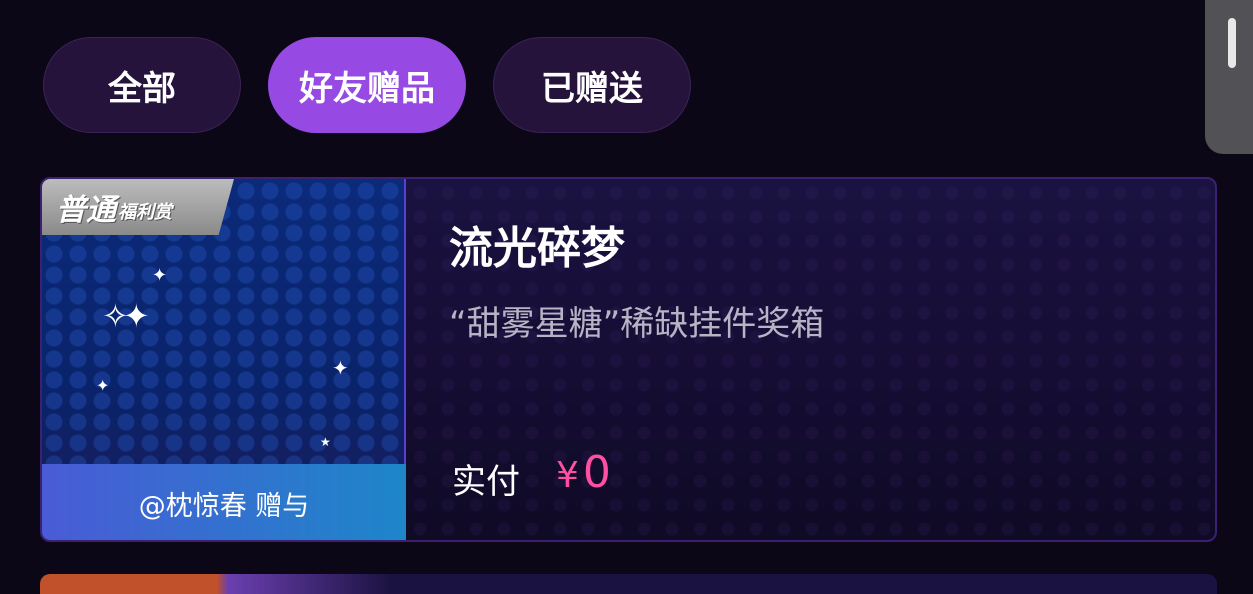 The image size is (1253, 594). I want to click on tier-badge: 普通 福利赏, so click(138, 207).